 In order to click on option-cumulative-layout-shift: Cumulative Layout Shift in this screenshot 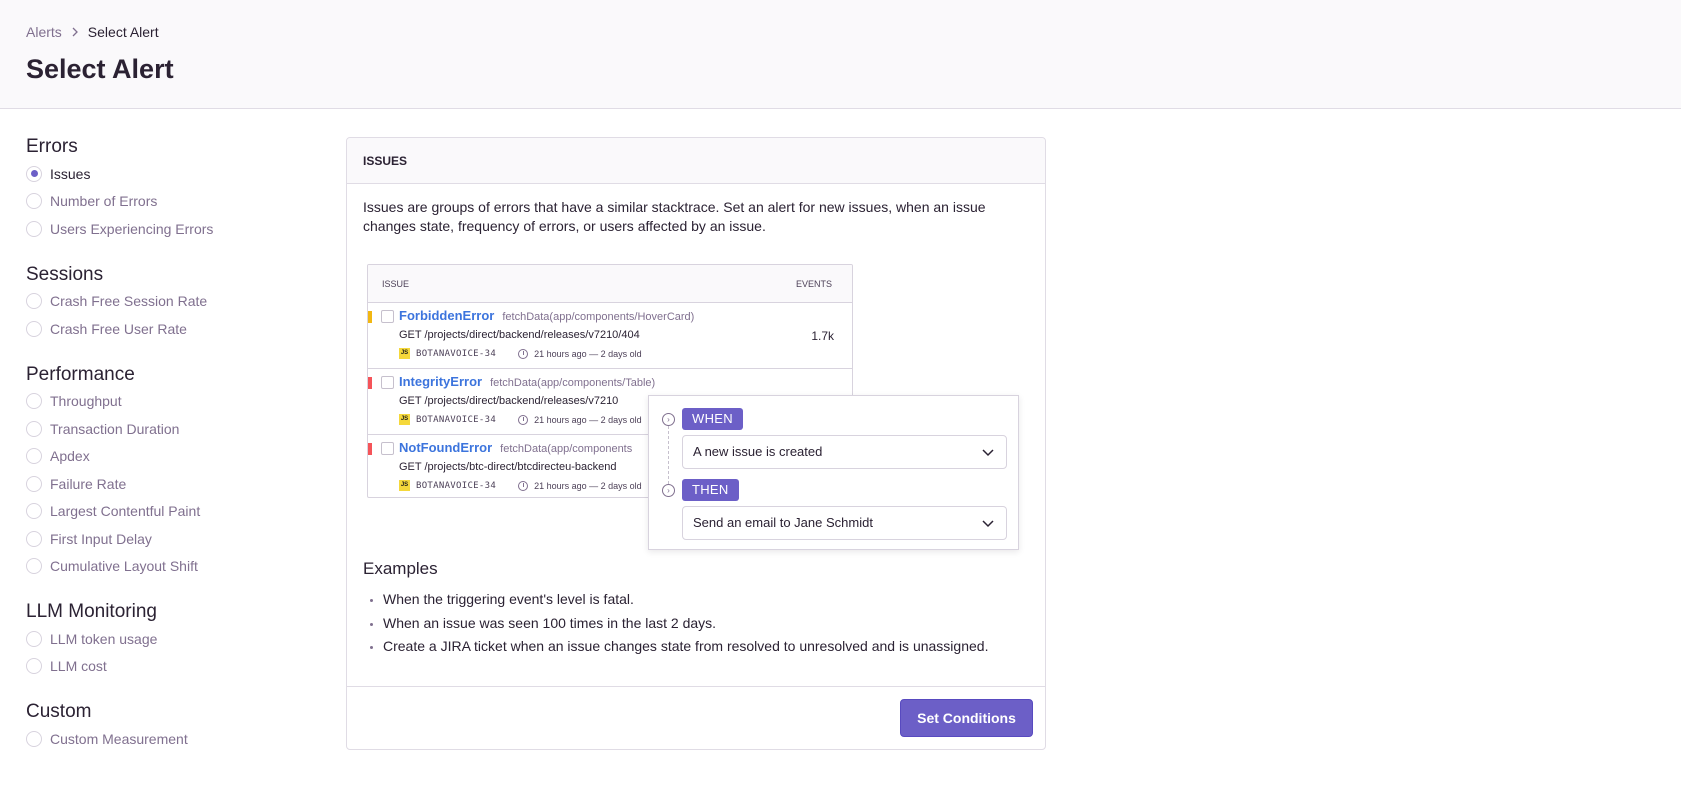, I will do `click(171, 567)`.